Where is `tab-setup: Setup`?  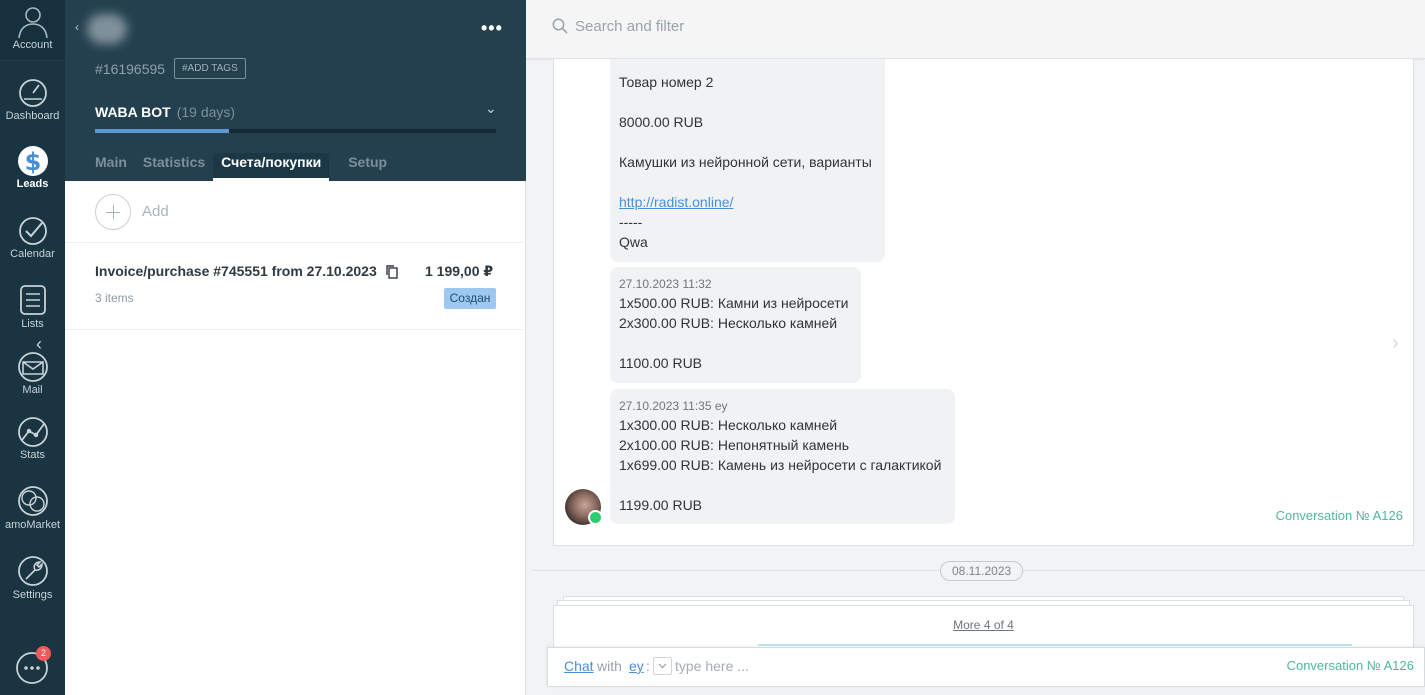
tab-setup: Setup is located at coordinates (367, 167).